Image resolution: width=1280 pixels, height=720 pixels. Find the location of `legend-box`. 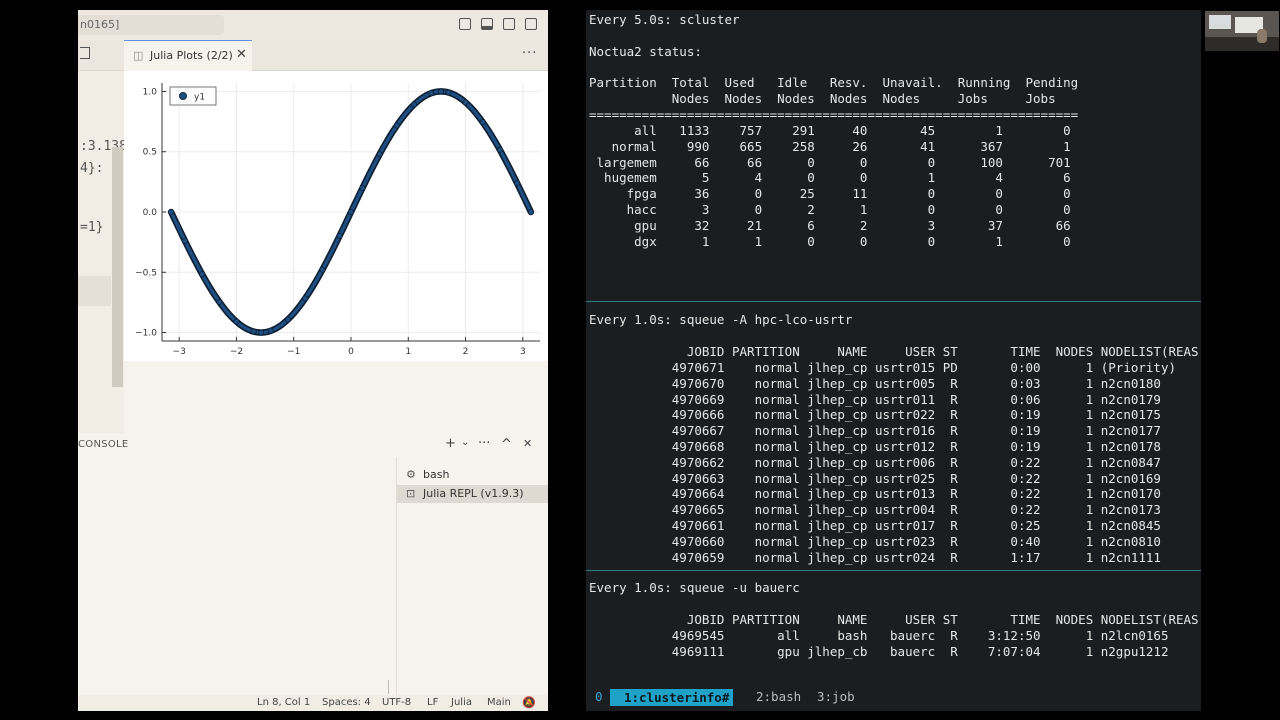

legend-box is located at coordinates (193, 96).